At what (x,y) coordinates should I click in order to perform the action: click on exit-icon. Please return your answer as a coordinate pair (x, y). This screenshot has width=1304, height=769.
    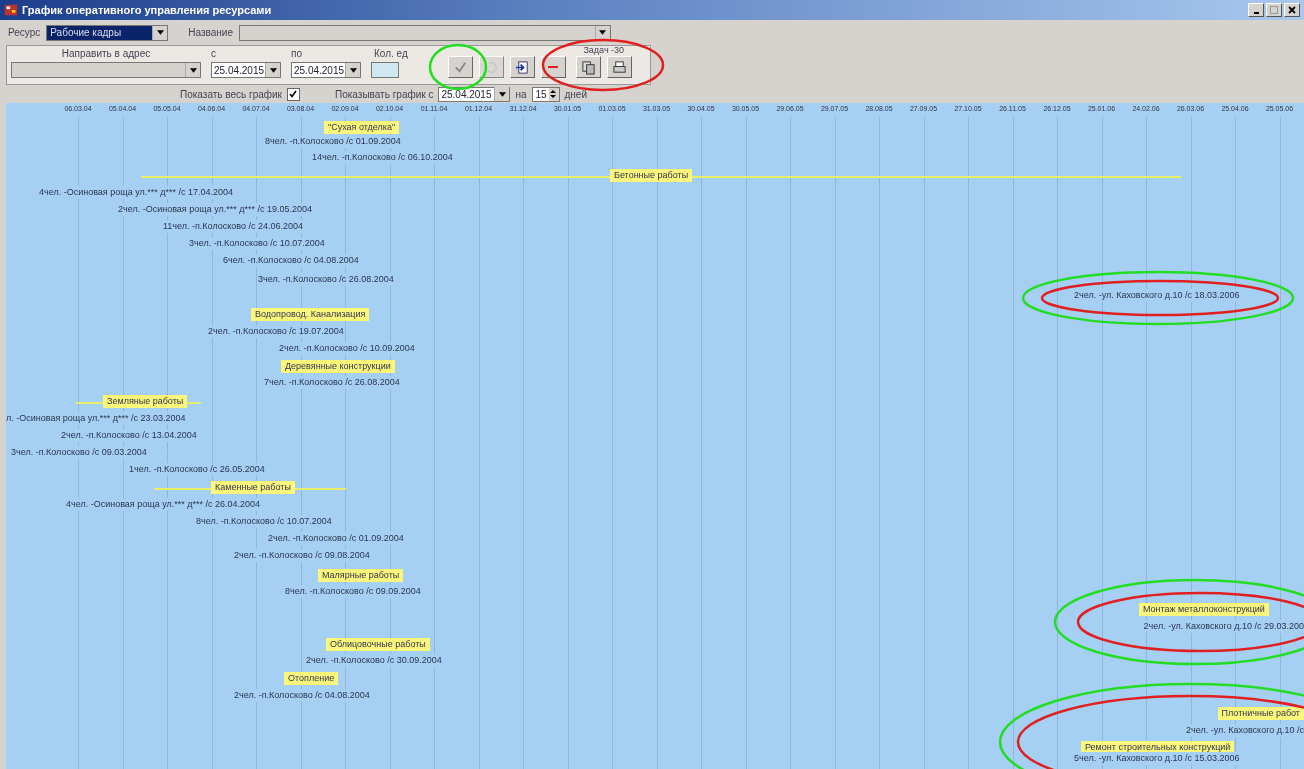
    Looking at the image, I should click on (522, 67).